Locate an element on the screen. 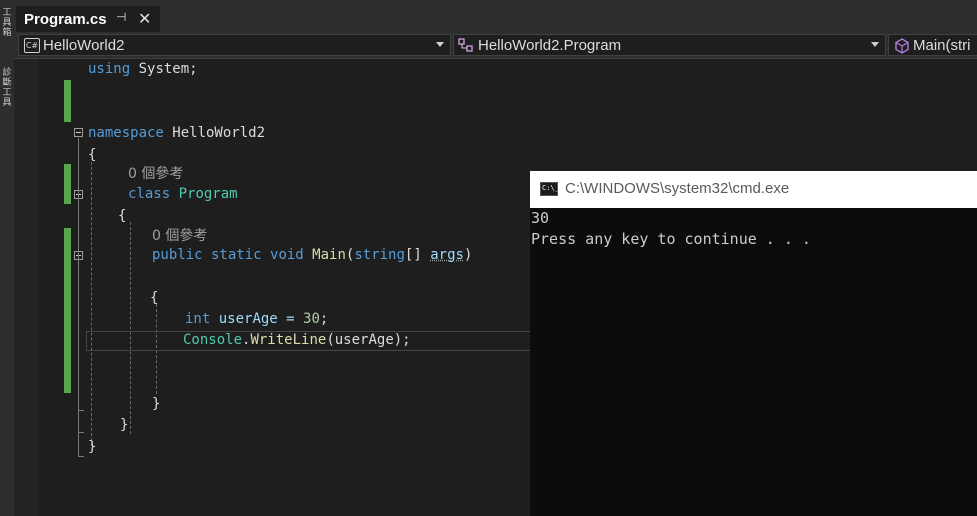  method-icon is located at coordinates (902, 46).